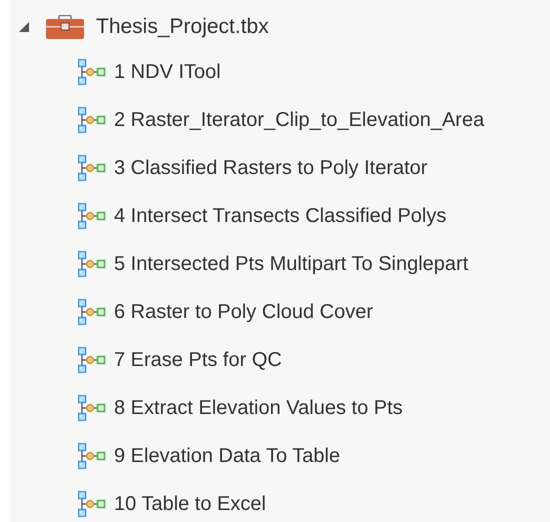 This screenshot has width=550, height=522. I want to click on tool-name: 5 Intersected Pts Multipart To Singlepart, so click(291, 264).